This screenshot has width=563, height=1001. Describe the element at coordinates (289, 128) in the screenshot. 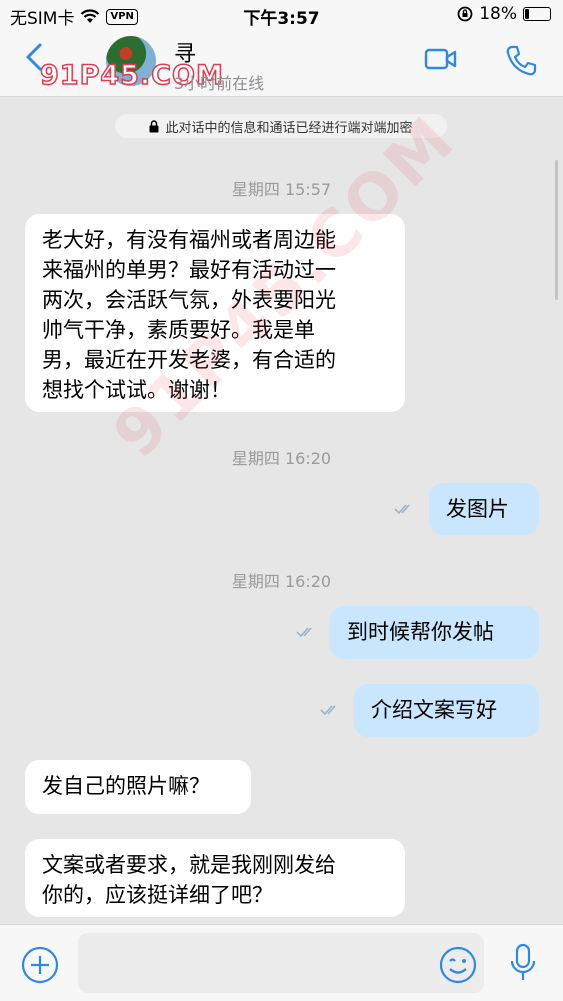

I see `encryption-notice-text: 此对话中的信息和通话已经进行端对端加密` at that location.